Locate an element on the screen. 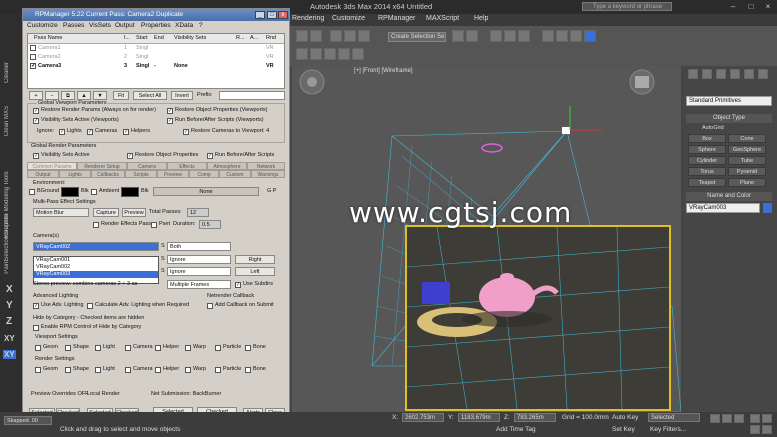 This screenshot has height=437, width=777. camera-3-mode-dropdown: Ignore is located at coordinates (199, 271).